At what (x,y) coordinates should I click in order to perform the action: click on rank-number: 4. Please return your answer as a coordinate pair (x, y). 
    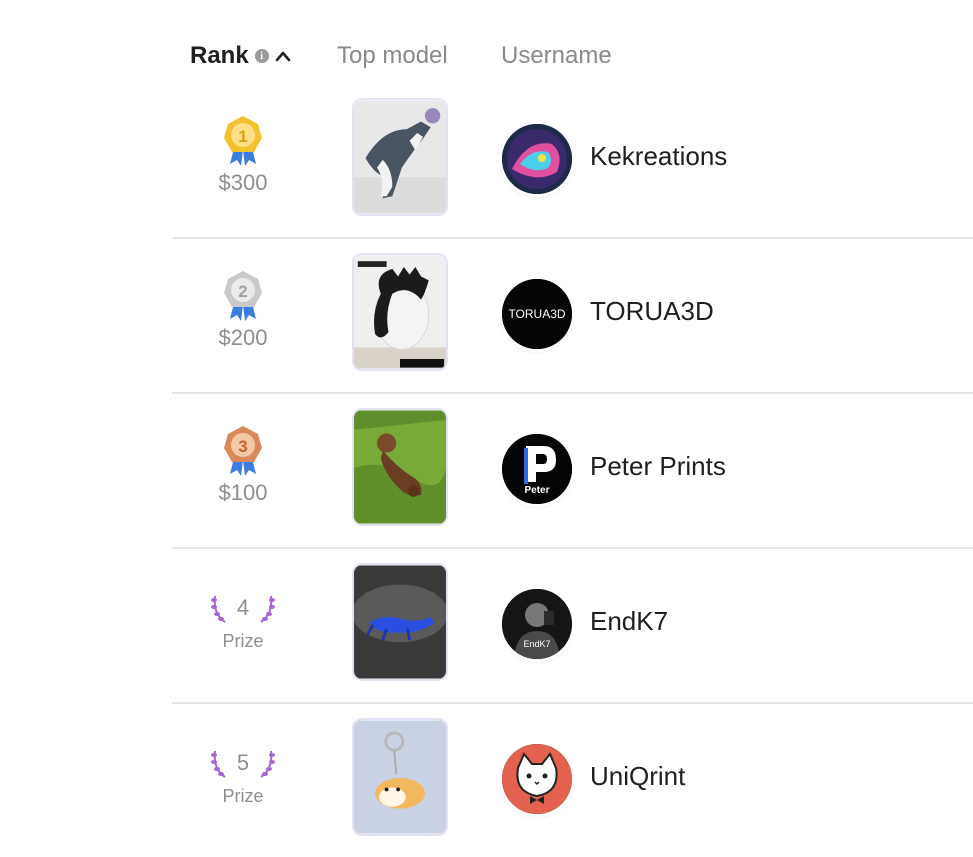
    Looking at the image, I should click on (243, 607).